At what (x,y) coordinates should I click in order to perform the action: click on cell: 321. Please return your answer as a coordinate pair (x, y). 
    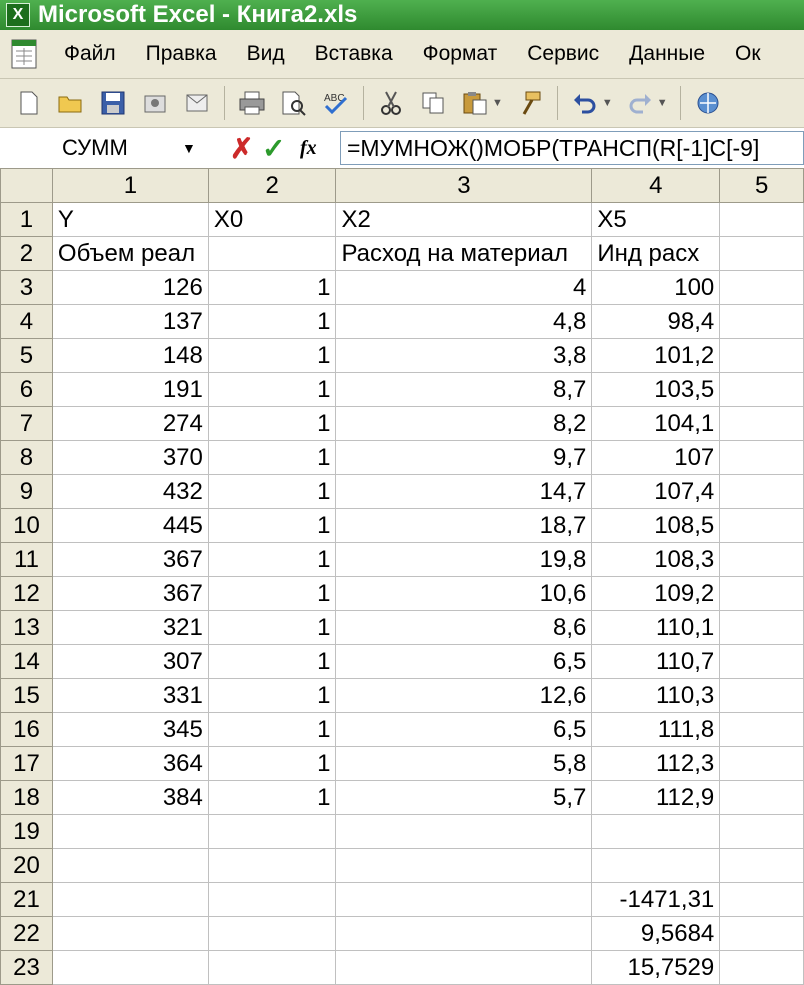
    Looking at the image, I should click on (130, 627).